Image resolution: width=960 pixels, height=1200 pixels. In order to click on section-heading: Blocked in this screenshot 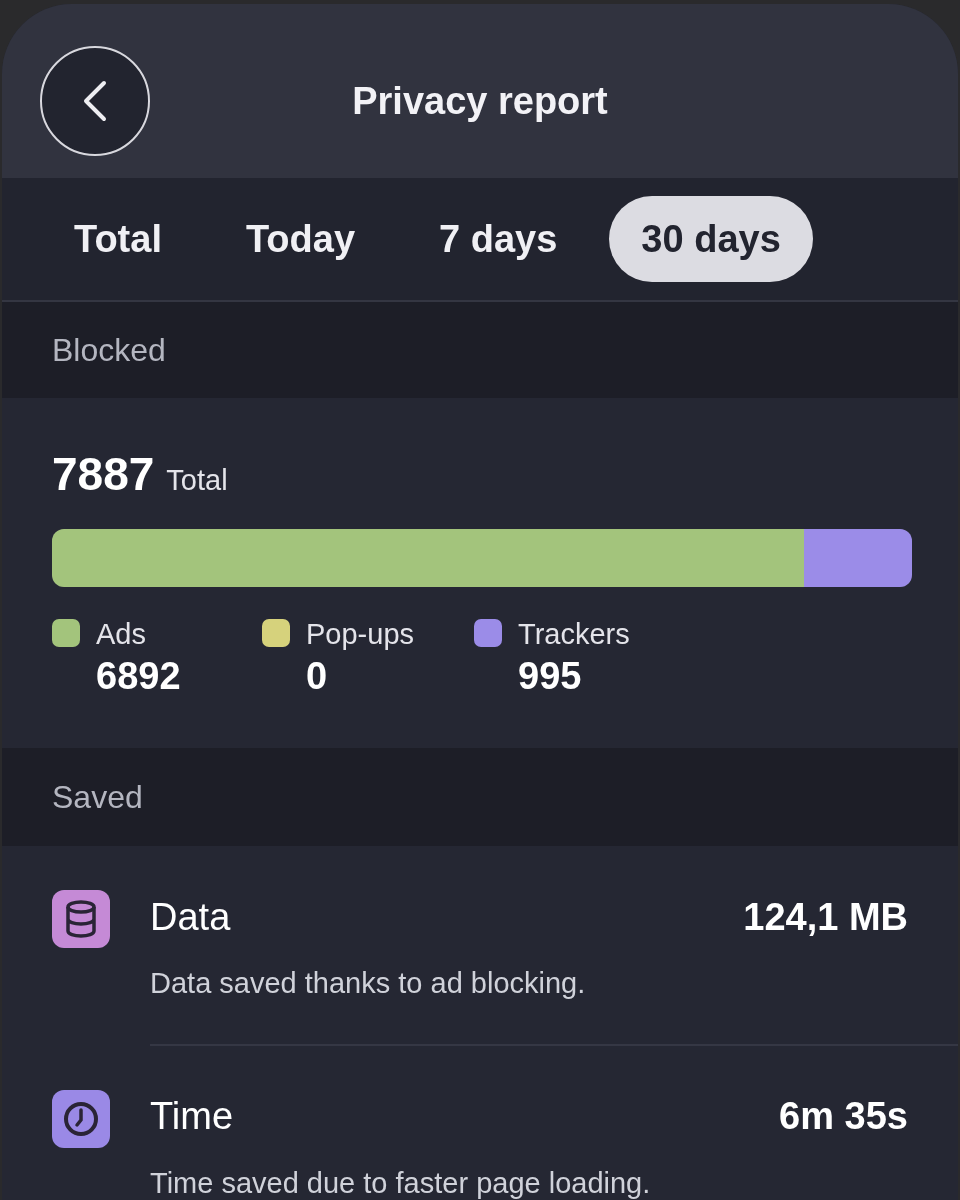, I will do `click(109, 350)`.